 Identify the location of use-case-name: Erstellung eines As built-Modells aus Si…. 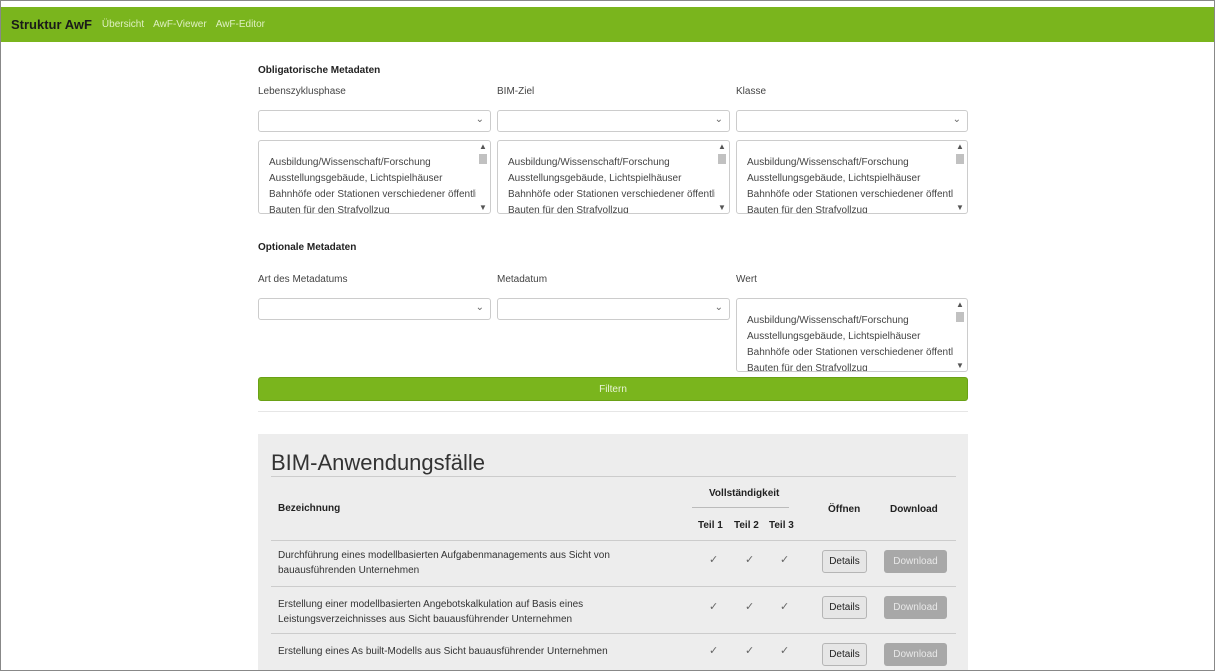
(443, 651).